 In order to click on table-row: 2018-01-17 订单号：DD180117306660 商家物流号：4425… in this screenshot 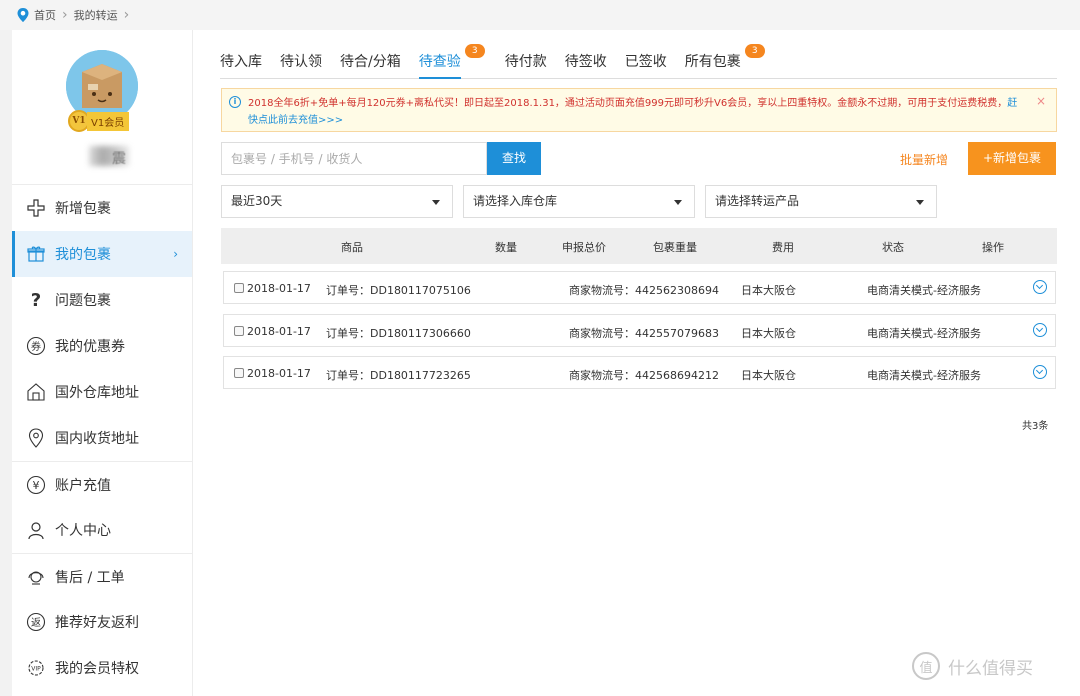, I will do `click(639, 330)`.